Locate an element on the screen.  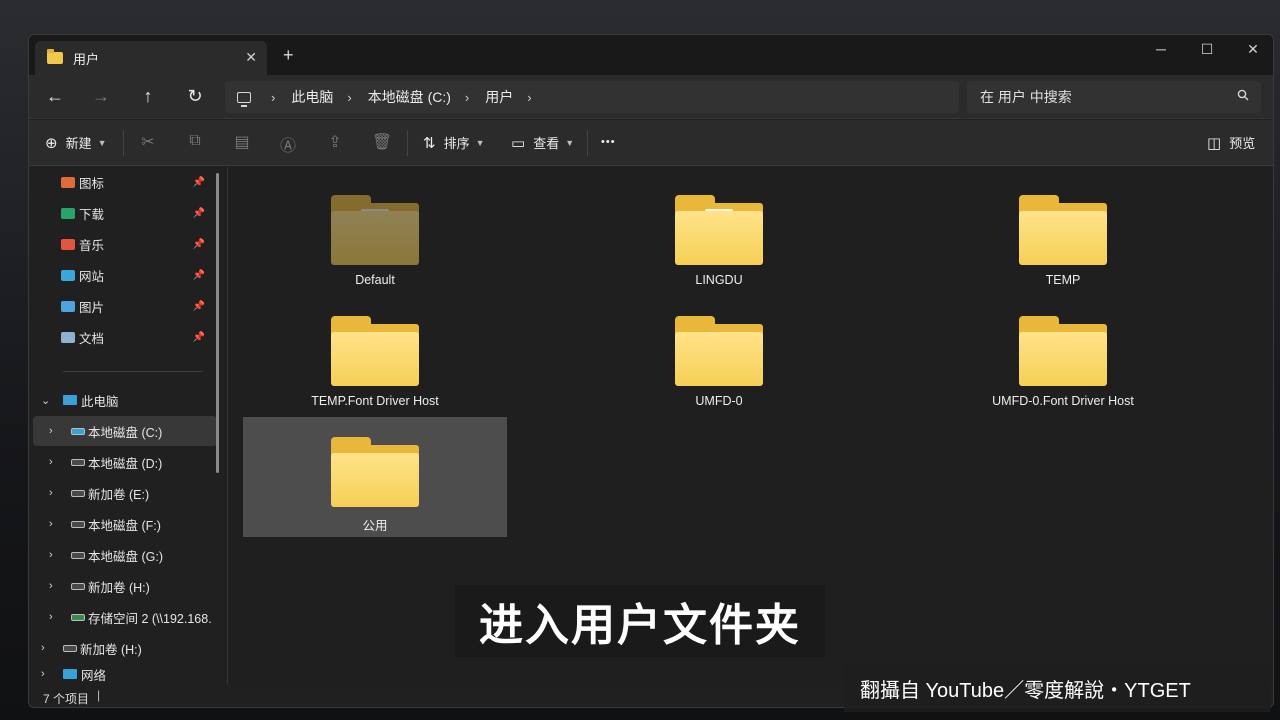
paste-icon: ▤ is located at coordinates (242, 142).